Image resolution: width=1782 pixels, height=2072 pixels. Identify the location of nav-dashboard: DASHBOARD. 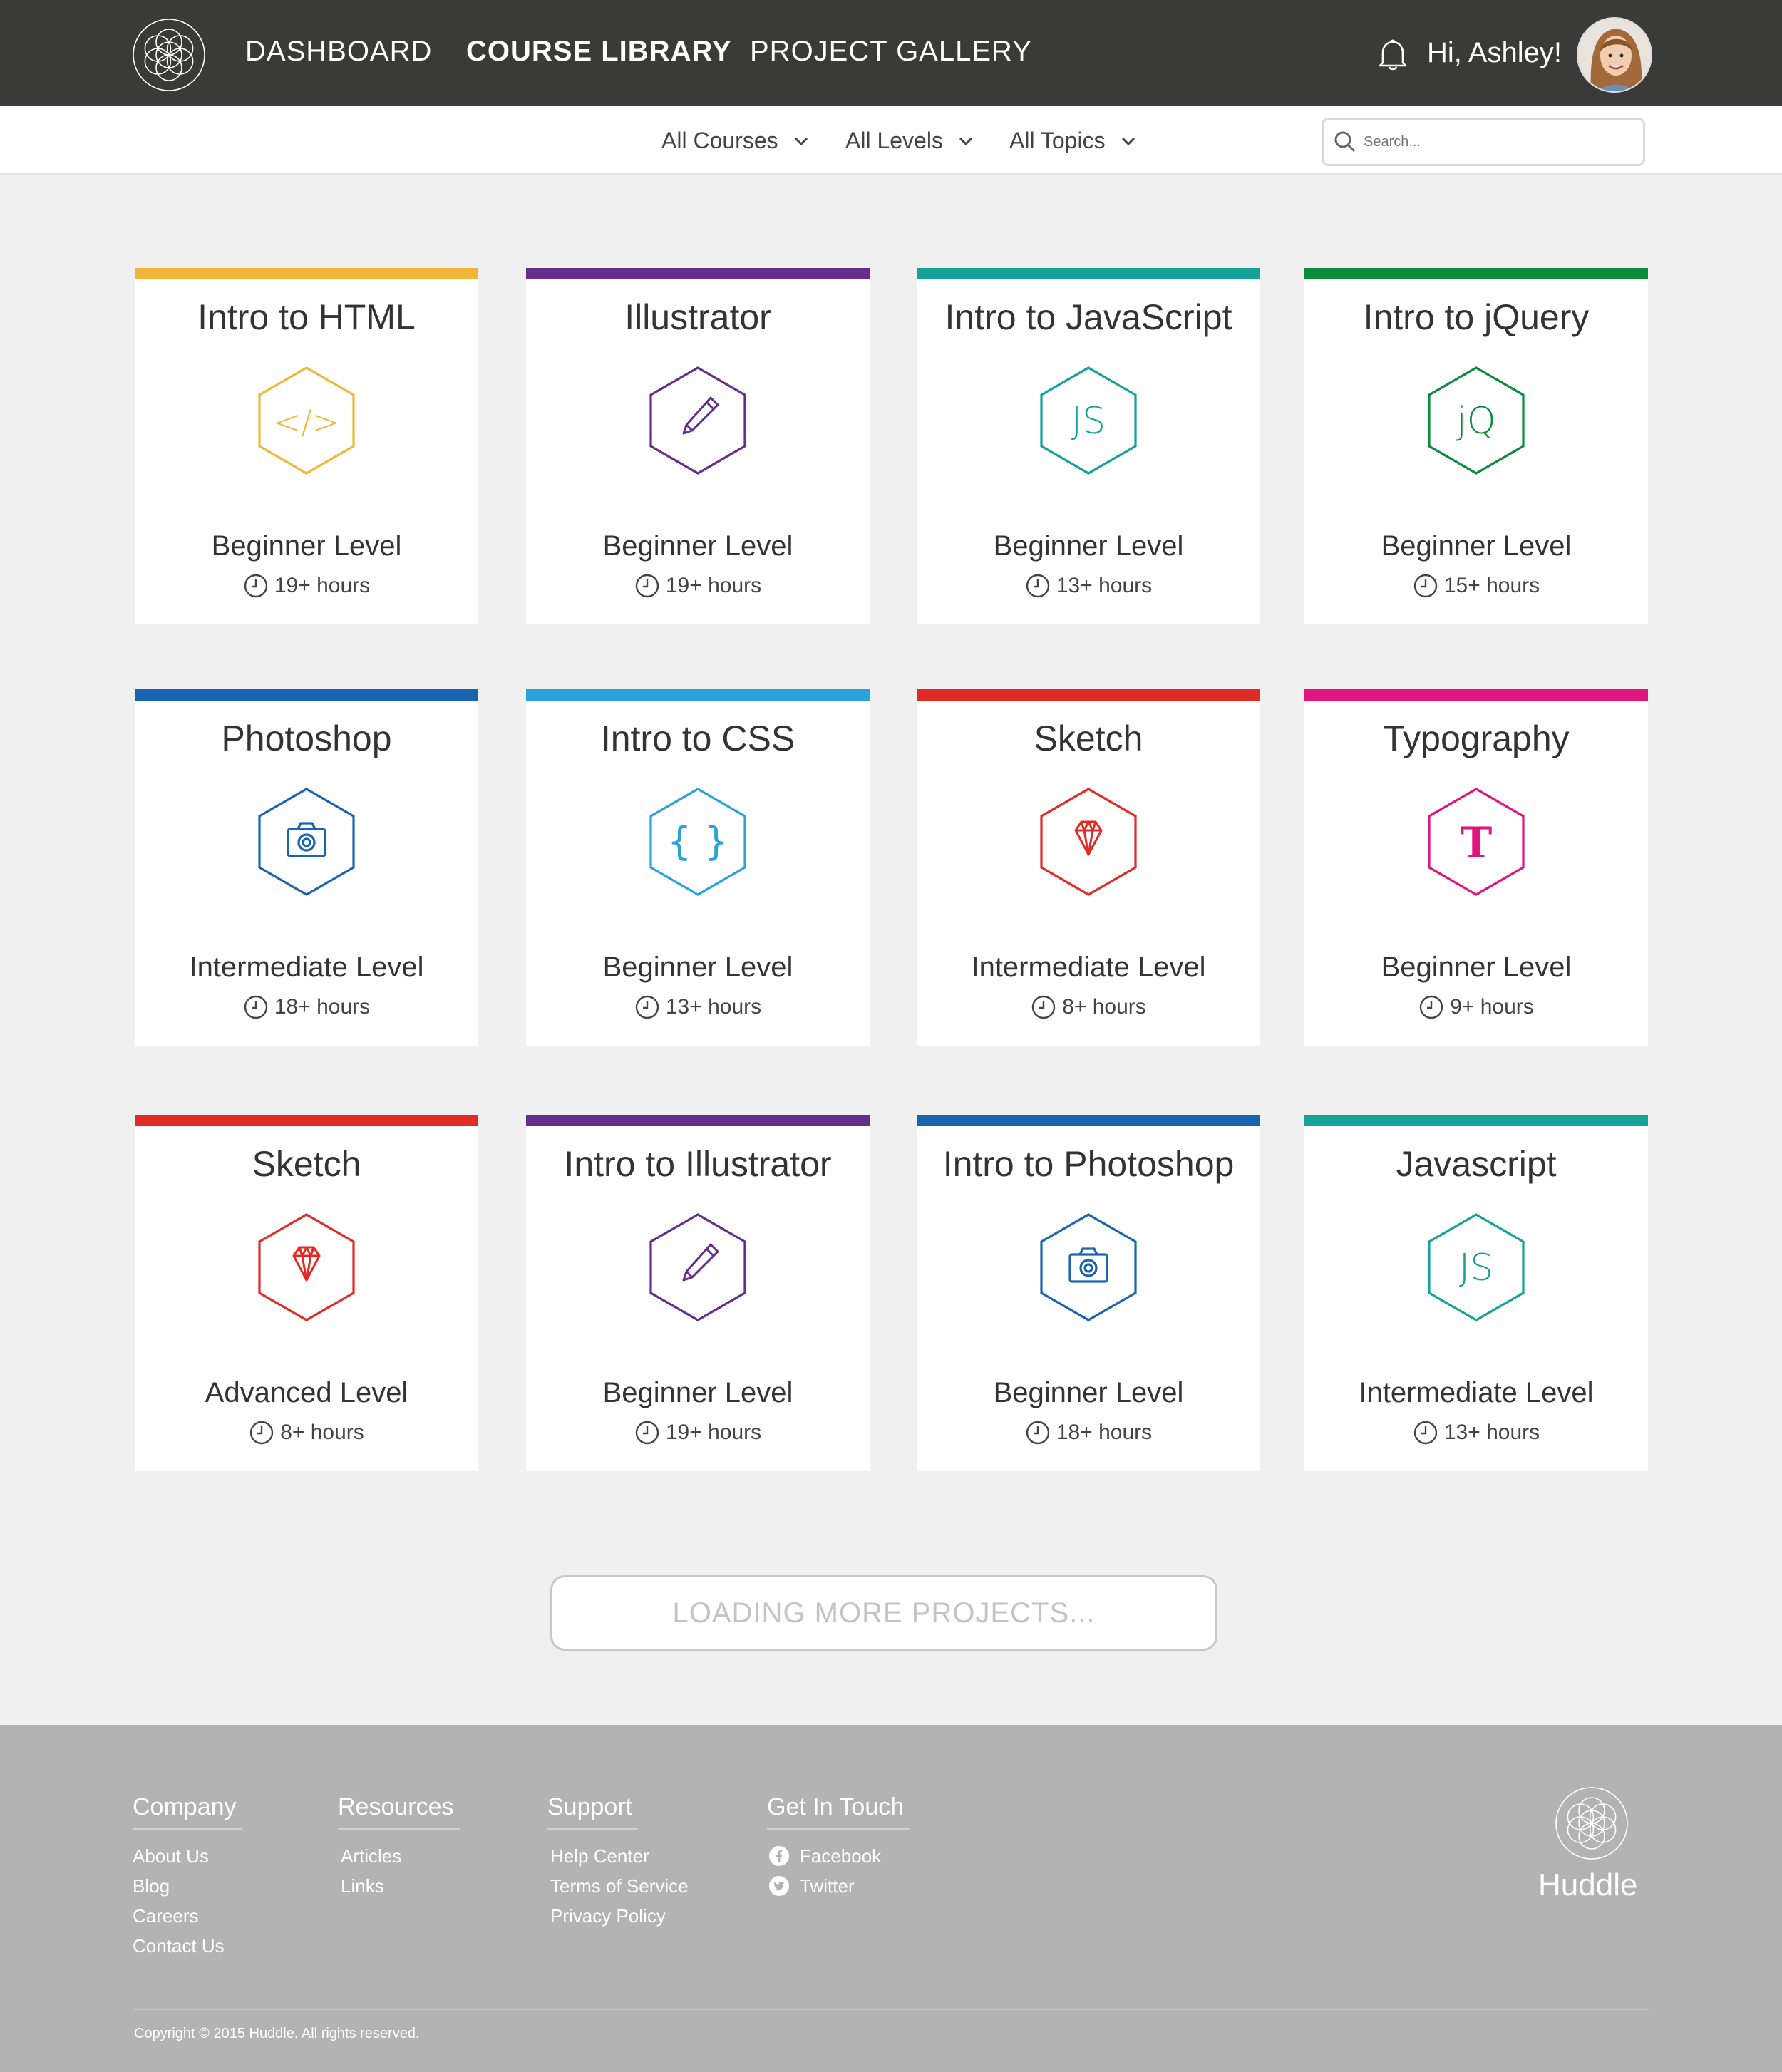
(338, 52).